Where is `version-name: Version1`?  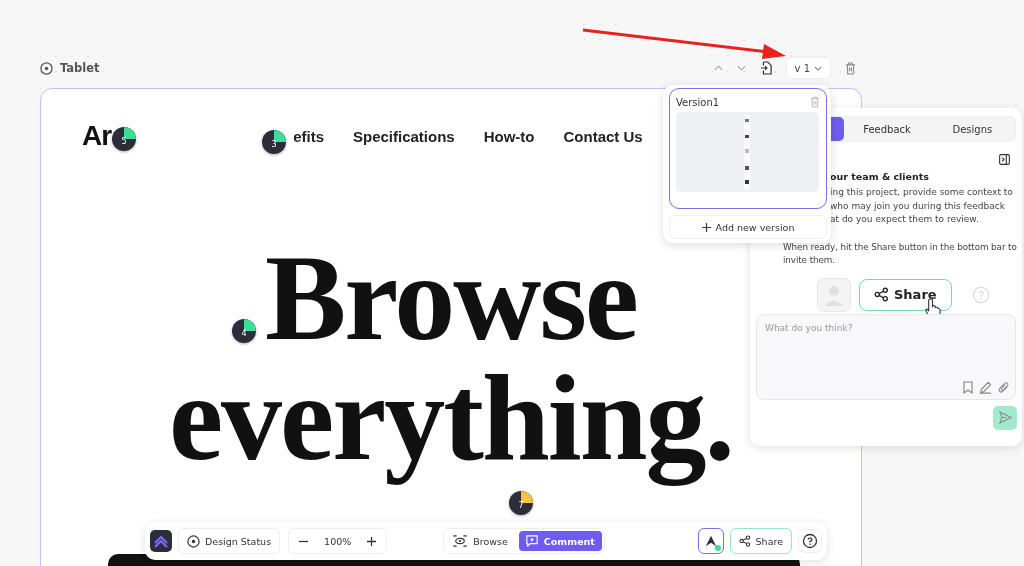 version-name: Version1 is located at coordinates (698, 102).